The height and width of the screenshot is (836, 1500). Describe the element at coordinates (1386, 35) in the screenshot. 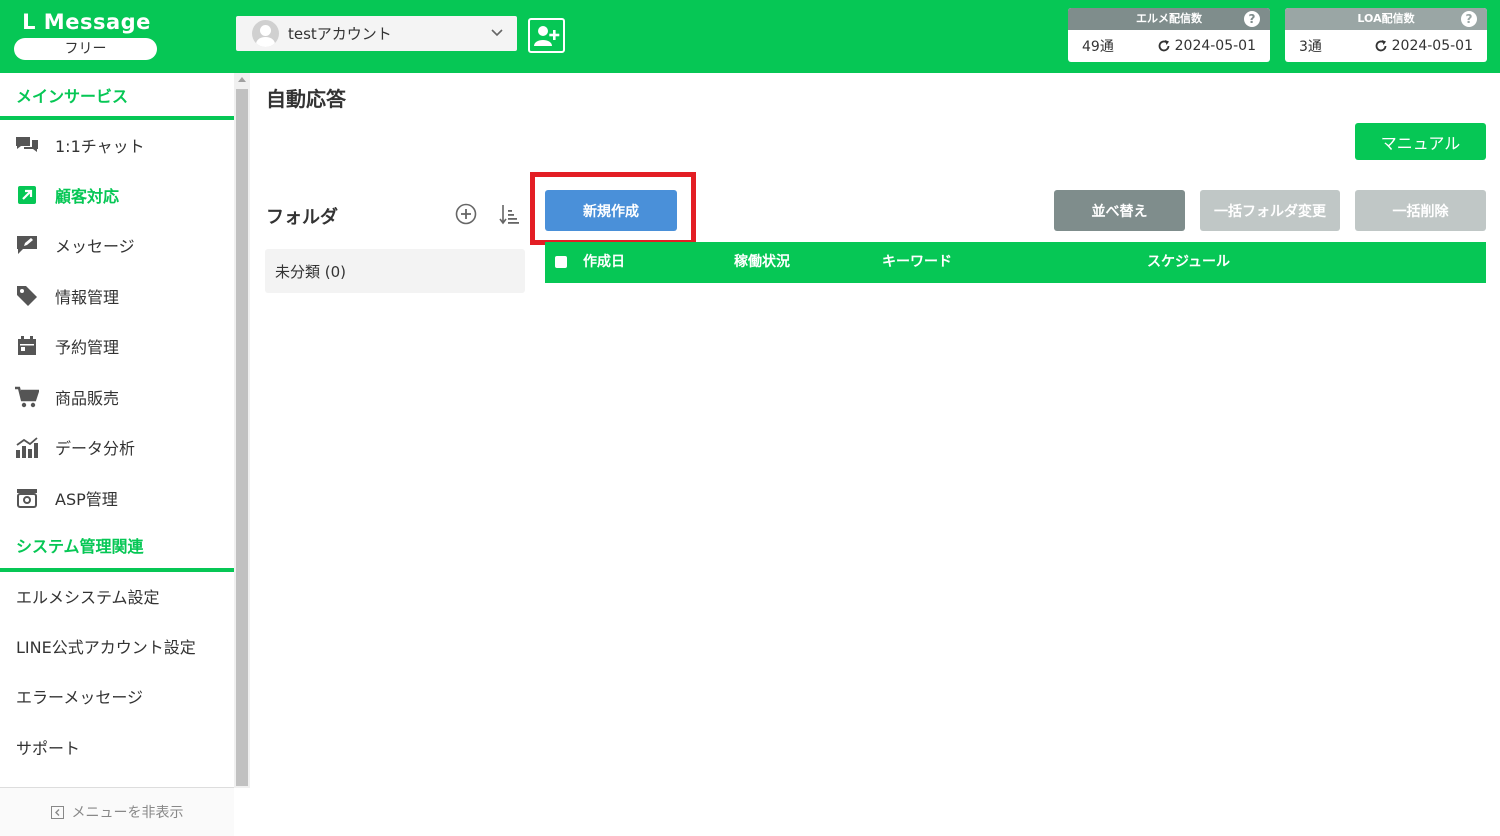

I see `loa-stats-card: LOA配信数 ? 3通 2024-05-01` at that location.